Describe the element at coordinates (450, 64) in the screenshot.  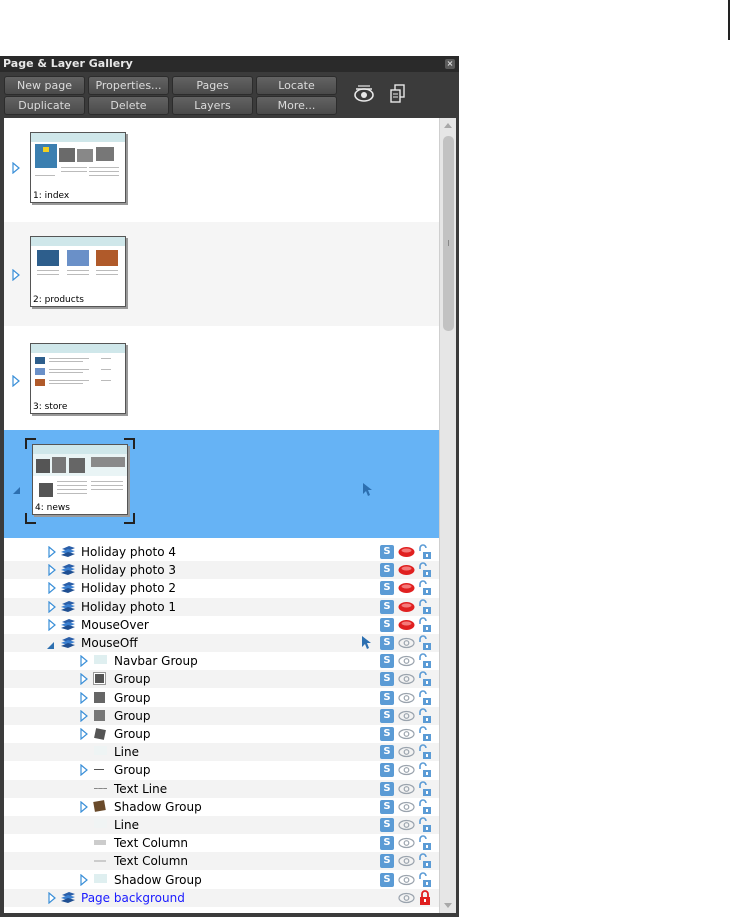
I see `close-button: ×` at that location.